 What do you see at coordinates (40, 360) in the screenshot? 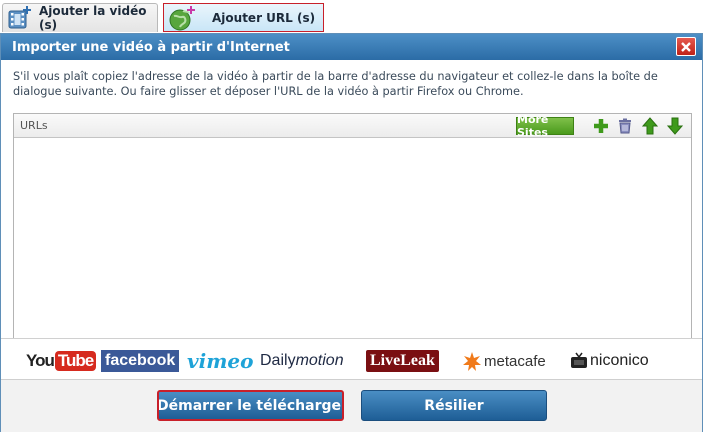
I see `youtube-logo-you: You` at bounding box center [40, 360].